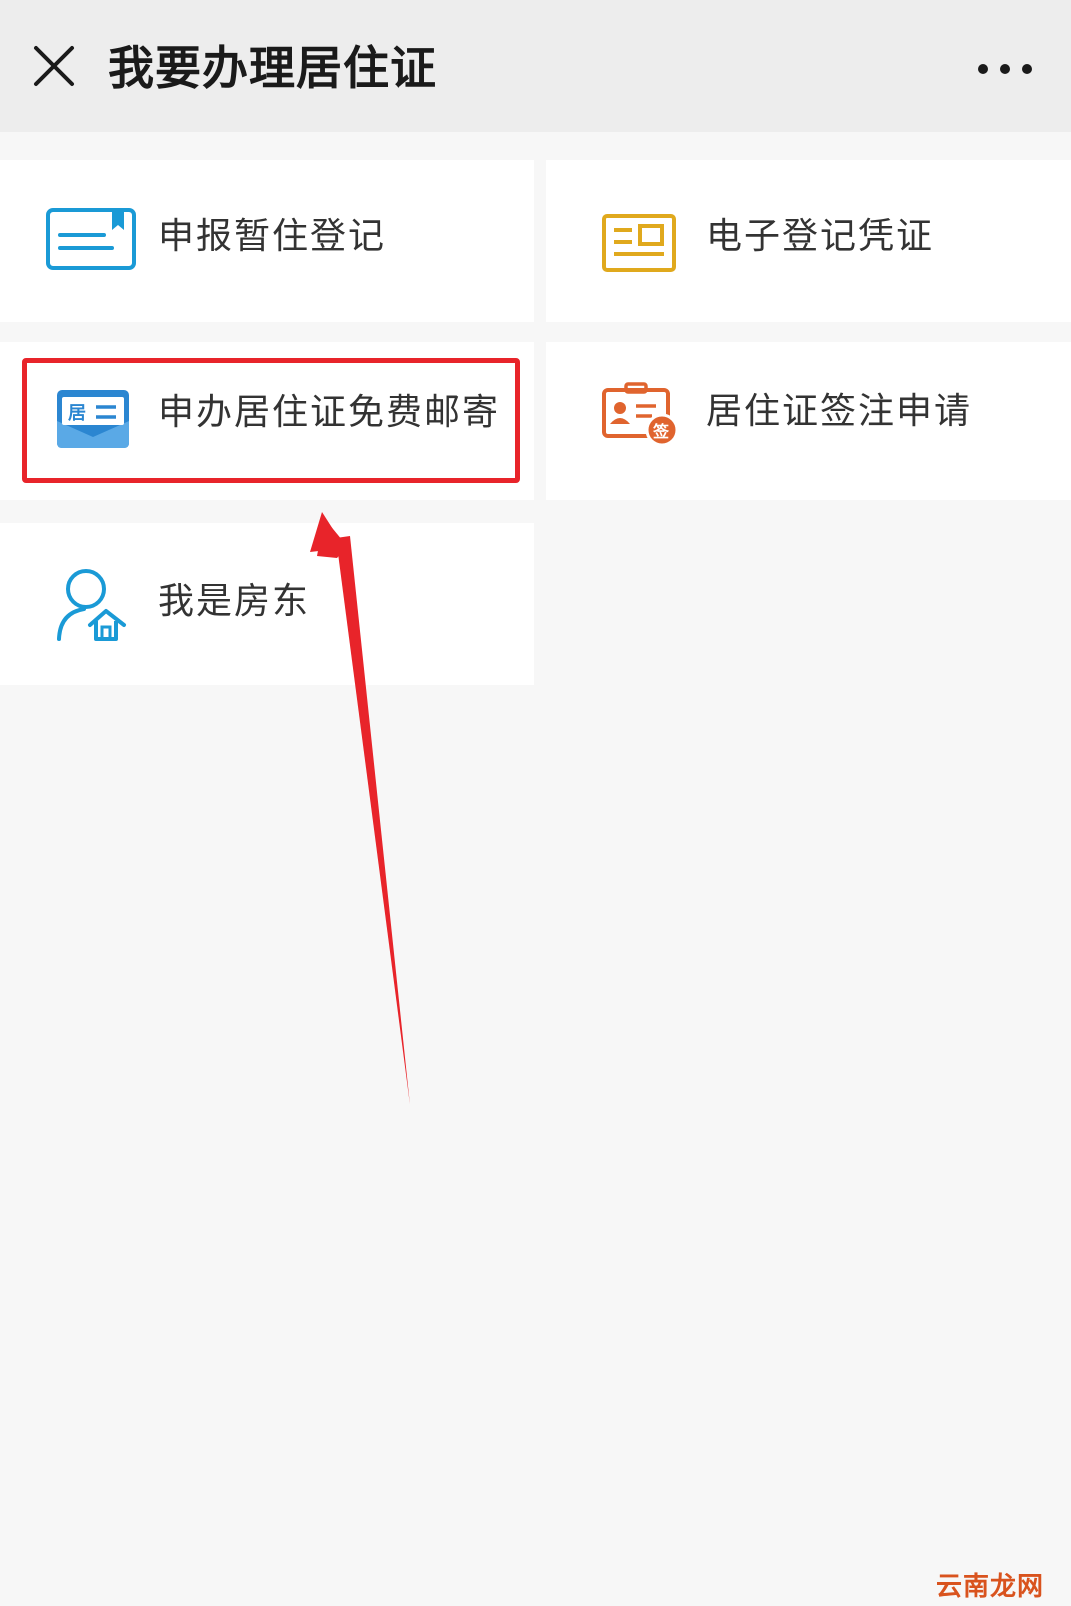  I want to click on tile-residence-permit-free-mail: 居 申办居住证免费邮寄, so click(267, 421).